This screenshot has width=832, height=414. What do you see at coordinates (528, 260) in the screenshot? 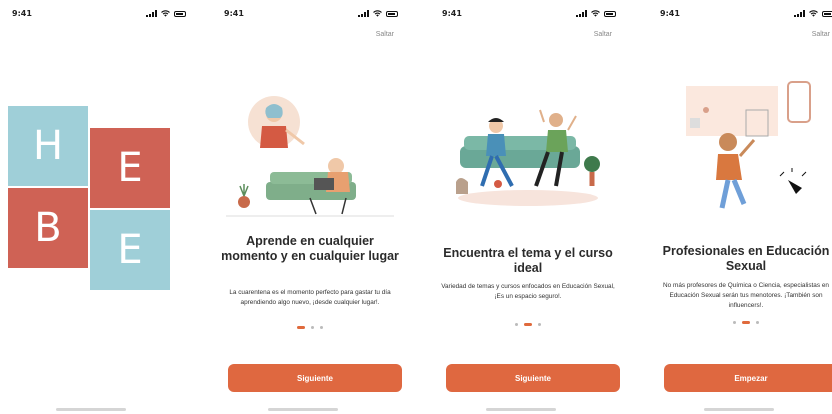
I see `screen-title: Encuentra el tema y el curso ideal` at bounding box center [528, 260].